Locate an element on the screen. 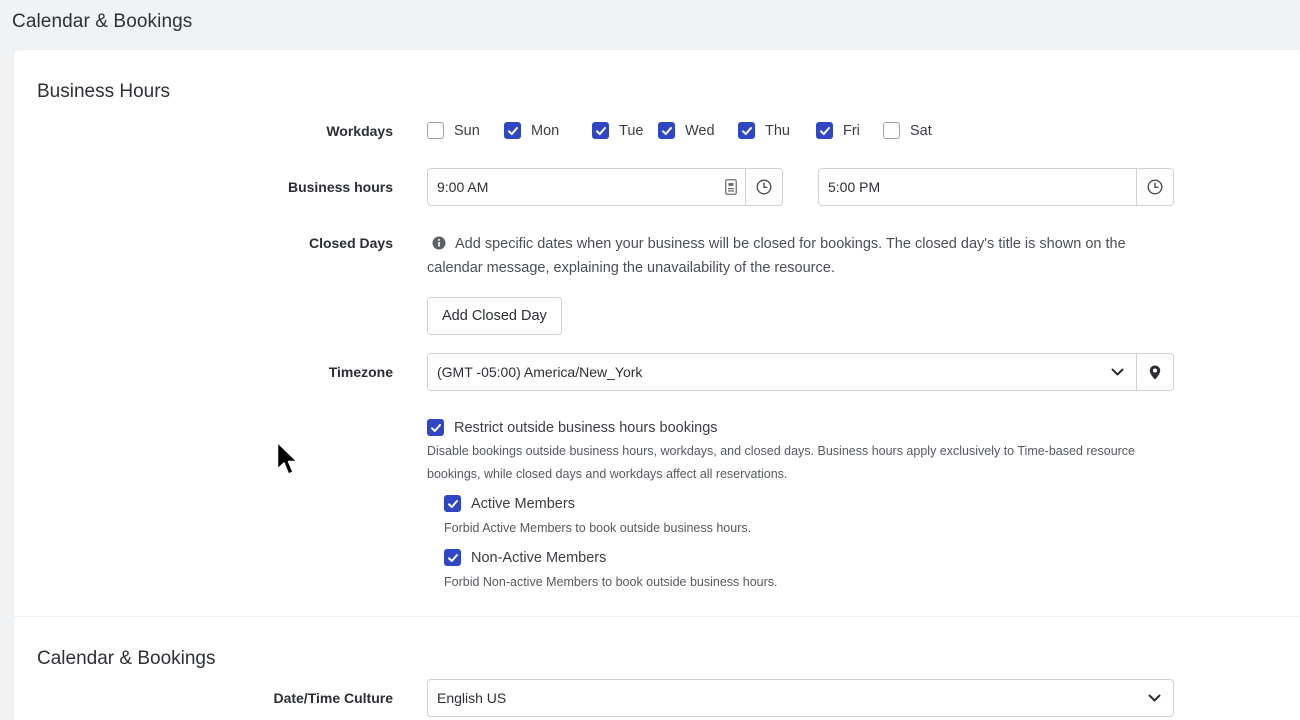  workday-checkbox-fri: Fri is located at coordinates (838, 130).